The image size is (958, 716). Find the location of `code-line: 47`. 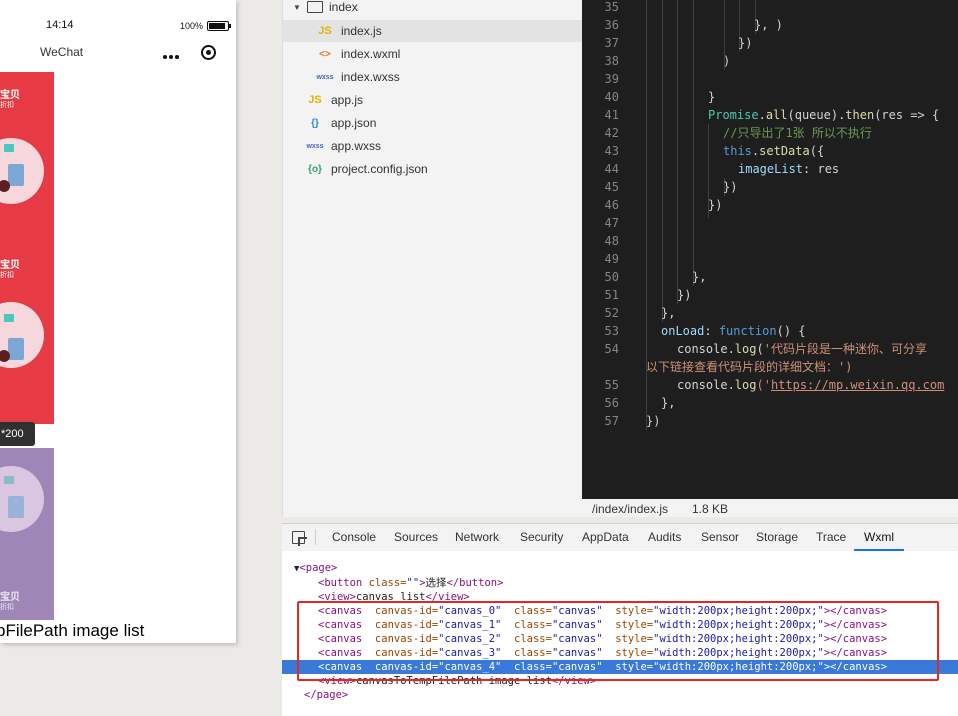

code-line: 47 is located at coordinates (611, 223).